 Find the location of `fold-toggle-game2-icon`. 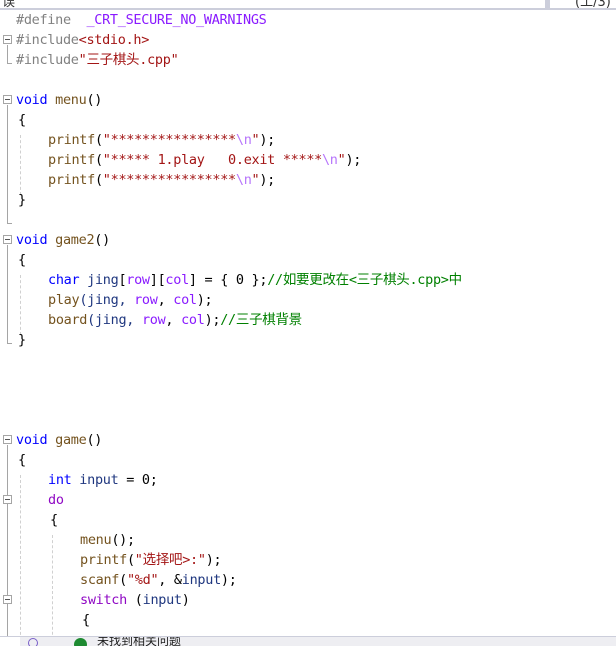

fold-toggle-game2-icon is located at coordinates (7, 239).